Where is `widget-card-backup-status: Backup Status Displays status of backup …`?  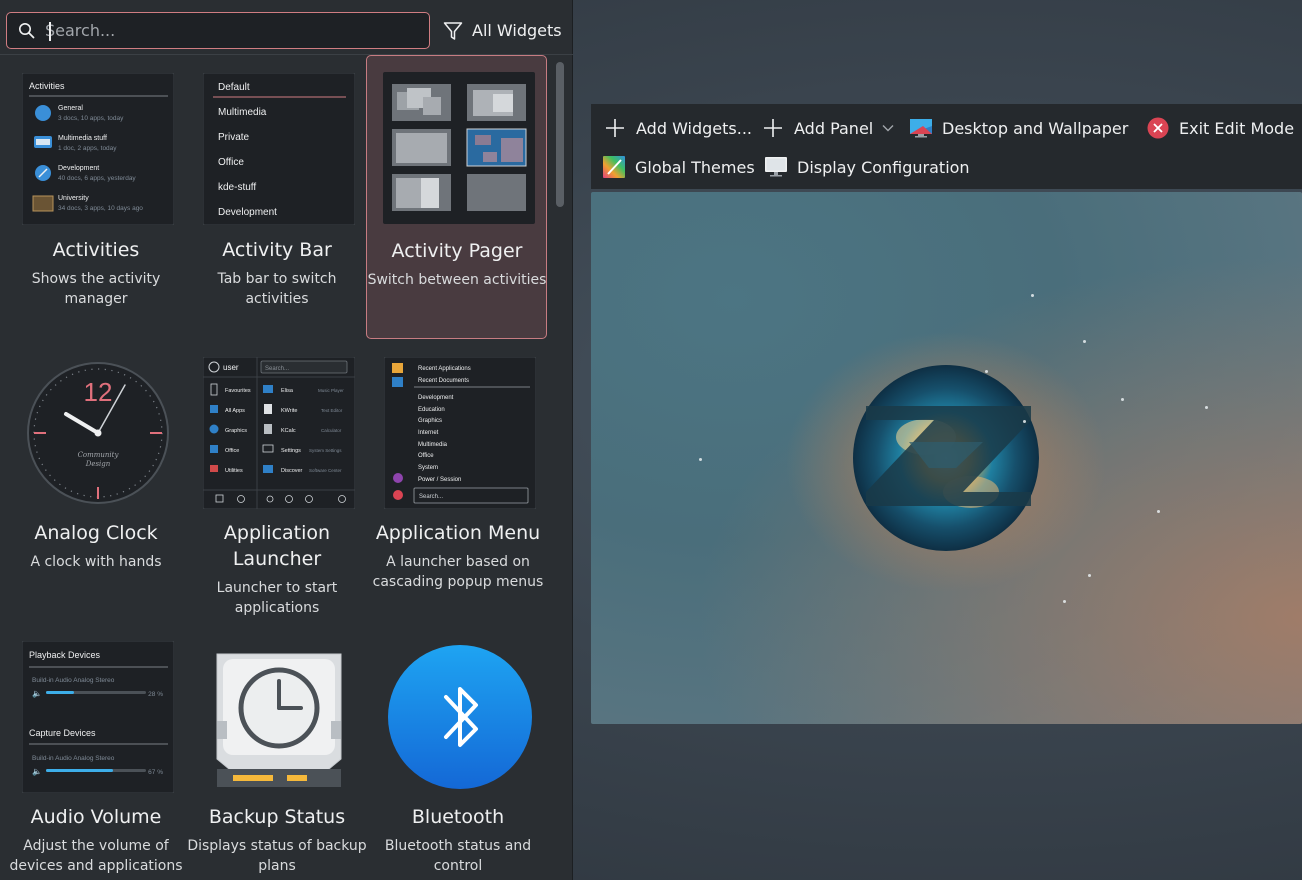 widget-card-backup-status: Backup Status Displays status of backup … is located at coordinates (277, 752).